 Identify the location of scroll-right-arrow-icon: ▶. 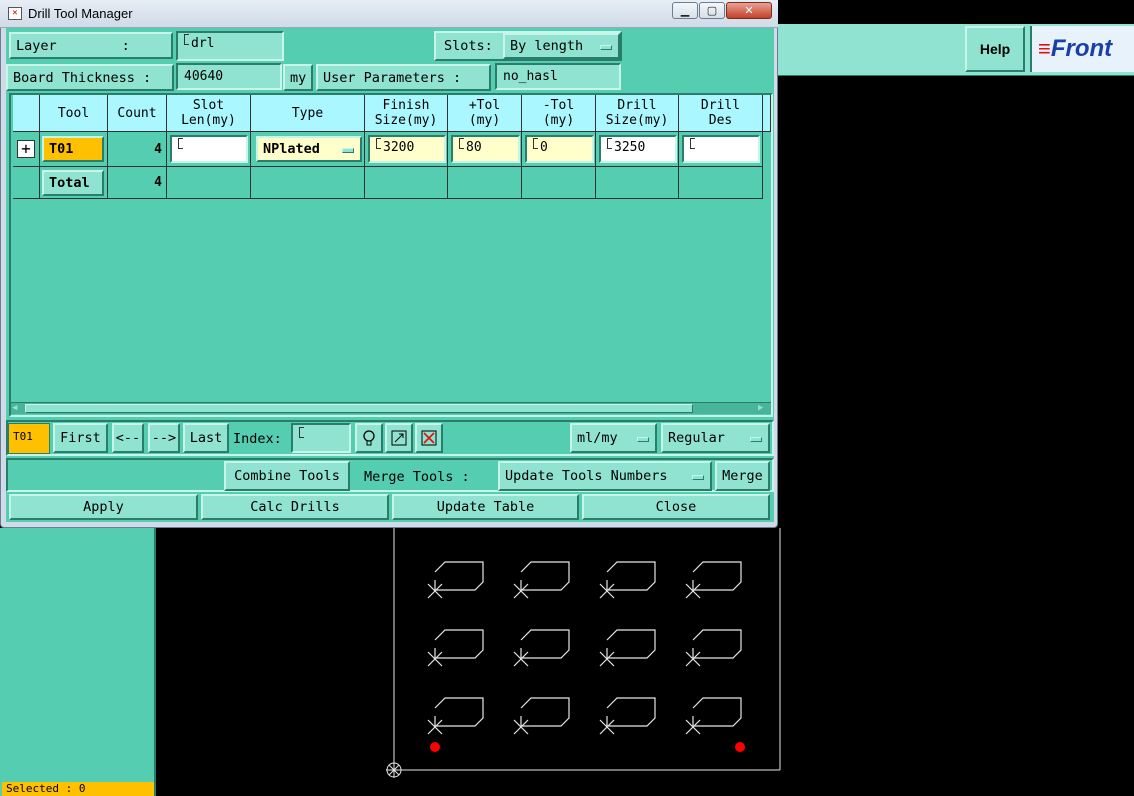
(764, 408).